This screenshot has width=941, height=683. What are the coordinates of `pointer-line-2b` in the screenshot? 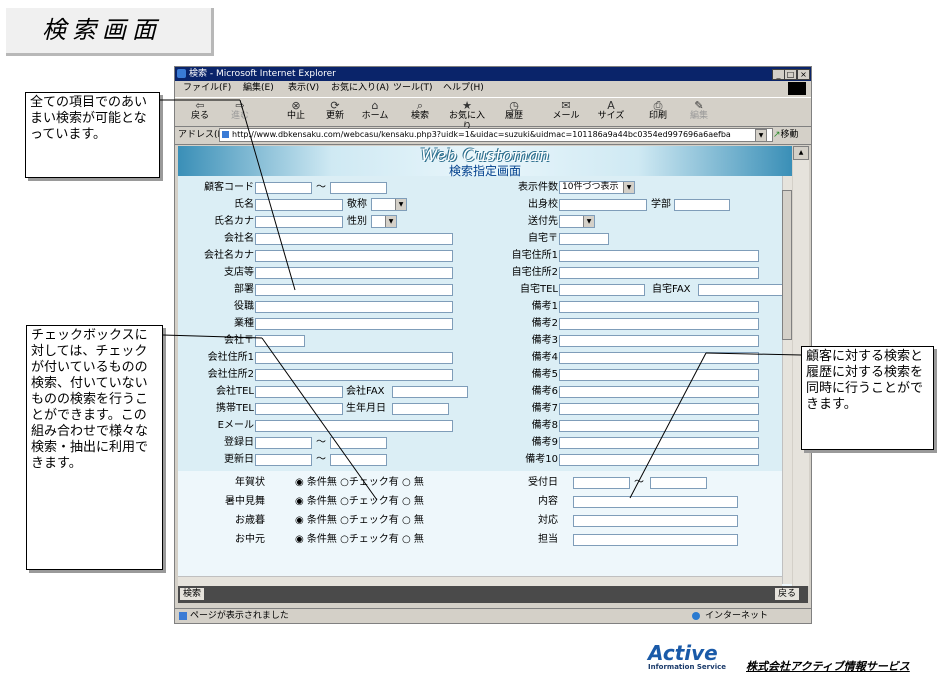 It's located at (319, 419).